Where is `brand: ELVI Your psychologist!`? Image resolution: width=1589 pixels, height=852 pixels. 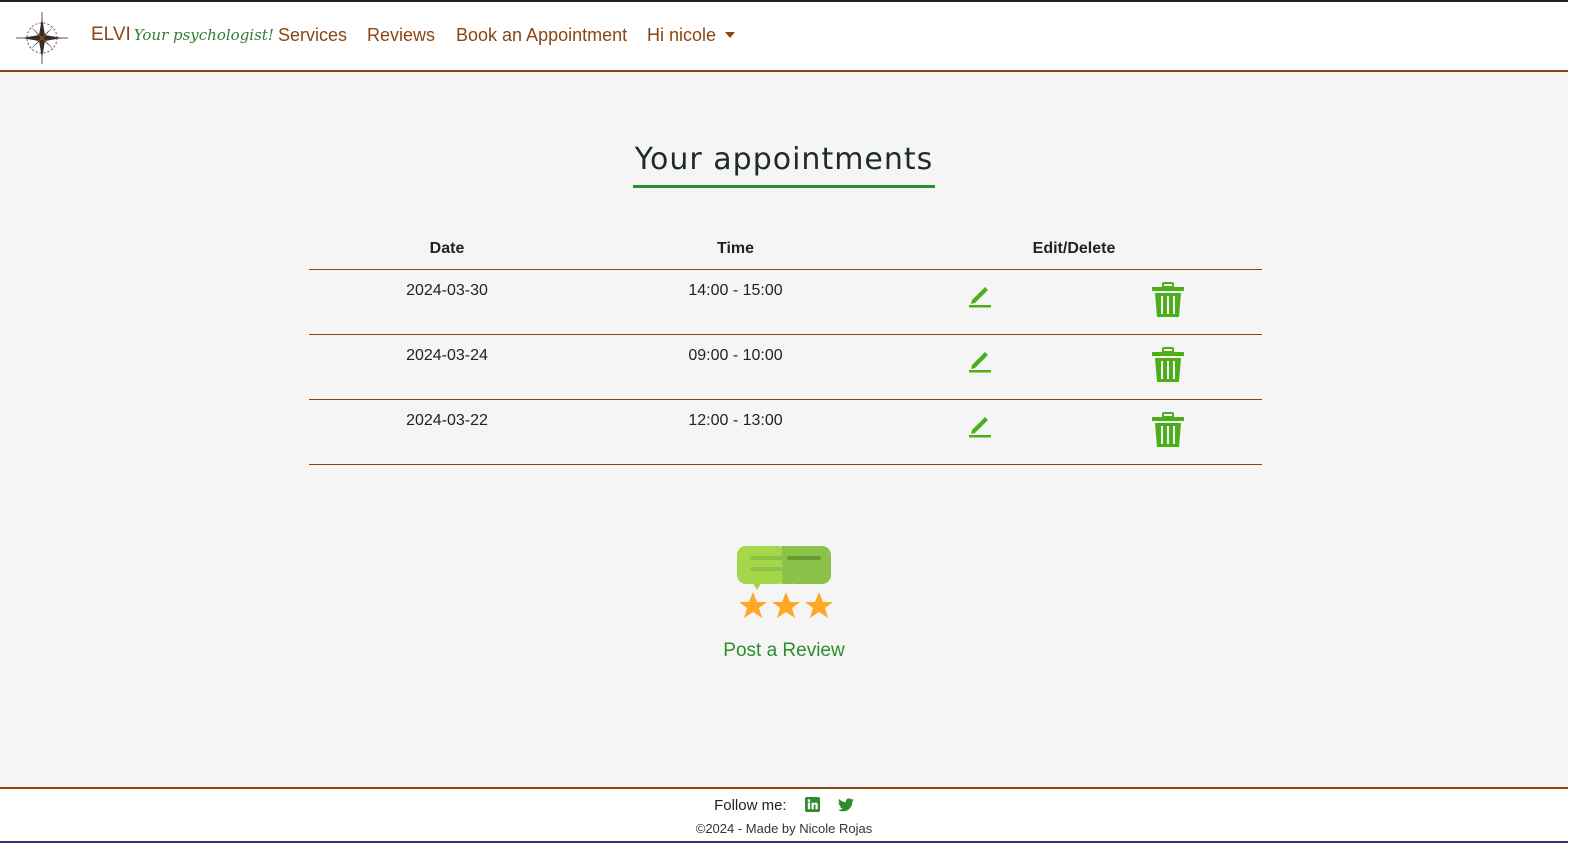 brand: ELVI Your psychologist! is located at coordinates (182, 35).